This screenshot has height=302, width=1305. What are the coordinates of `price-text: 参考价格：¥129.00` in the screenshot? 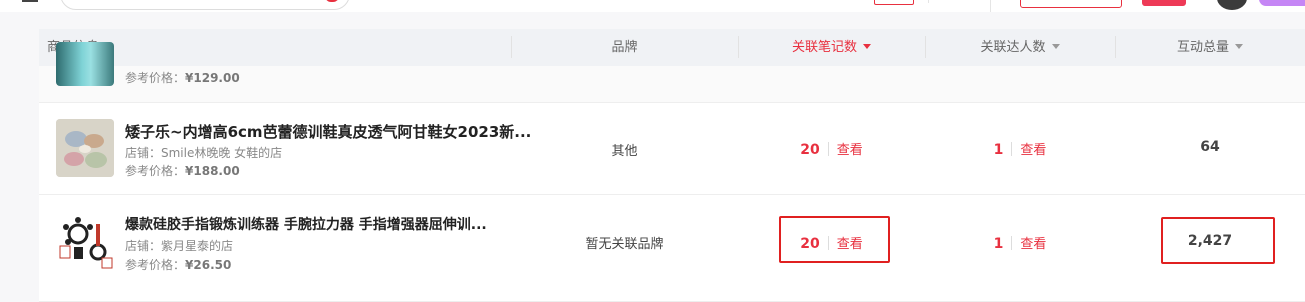 It's located at (182, 78).